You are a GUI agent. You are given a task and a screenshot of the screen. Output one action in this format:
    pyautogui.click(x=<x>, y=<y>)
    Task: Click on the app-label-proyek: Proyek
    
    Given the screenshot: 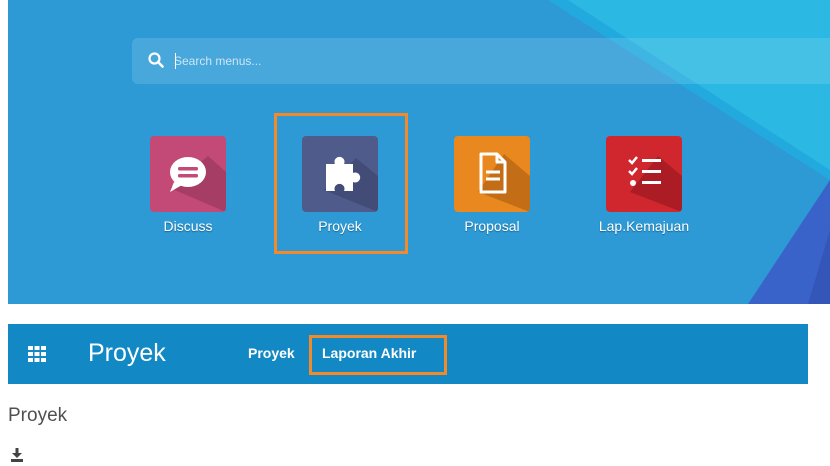 What is the action you would take?
    pyautogui.click(x=340, y=226)
    